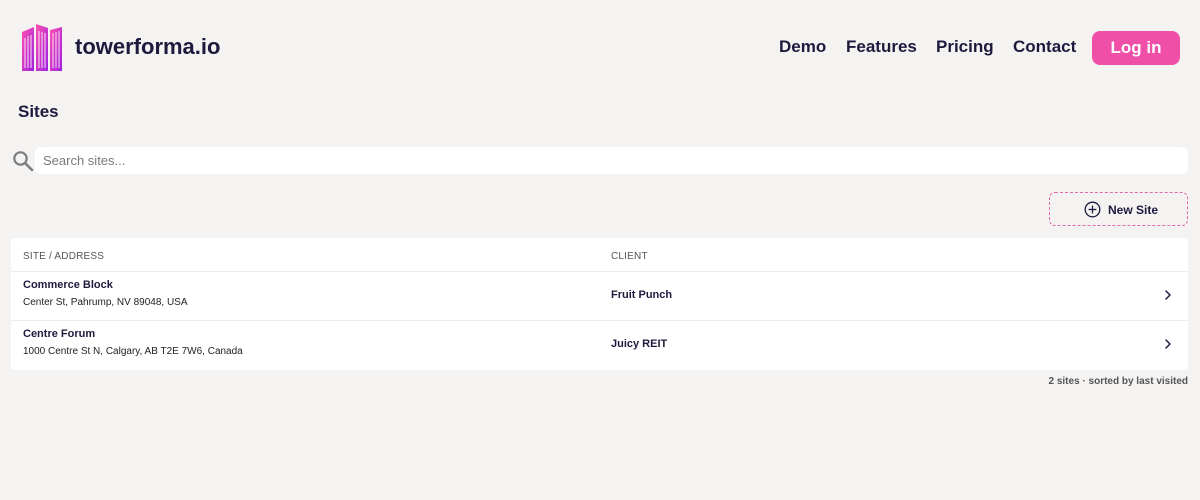 The height and width of the screenshot is (500, 1200). What do you see at coordinates (23, 161) in the screenshot?
I see `search-icon` at bounding box center [23, 161].